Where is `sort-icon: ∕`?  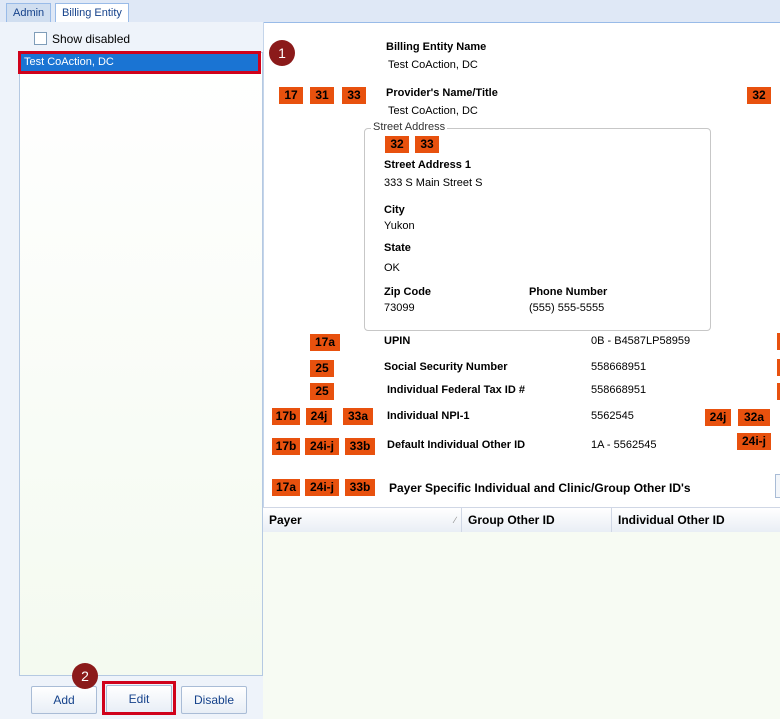
sort-icon: ∕ is located at coordinates (455, 520).